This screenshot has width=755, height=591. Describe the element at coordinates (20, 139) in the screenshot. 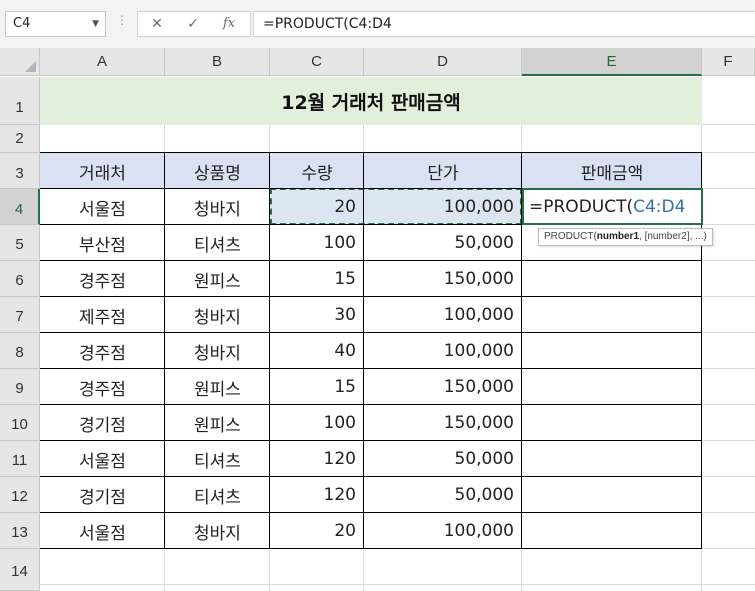

I see `row-header-2: 2` at that location.